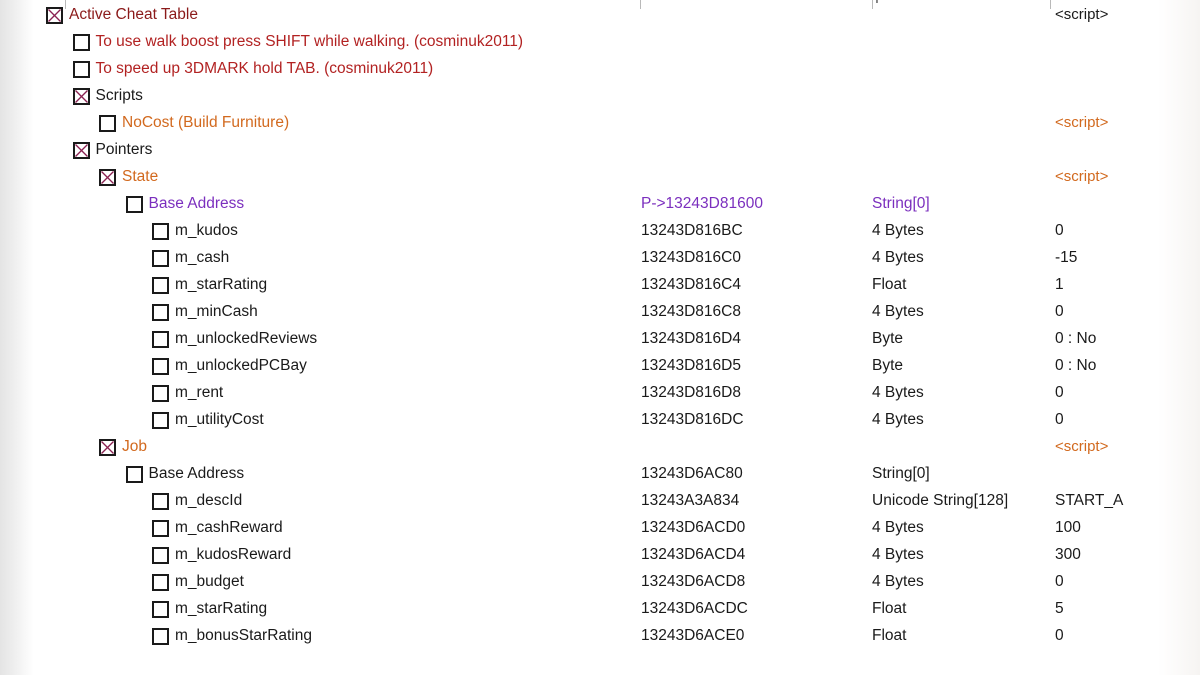 The height and width of the screenshot is (675, 1200). What do you see at coordinates (600, 204) in the screenshot?
I see `table-row: Base Address P->13243D81600 String[0]` at bounding box center [600, 204].